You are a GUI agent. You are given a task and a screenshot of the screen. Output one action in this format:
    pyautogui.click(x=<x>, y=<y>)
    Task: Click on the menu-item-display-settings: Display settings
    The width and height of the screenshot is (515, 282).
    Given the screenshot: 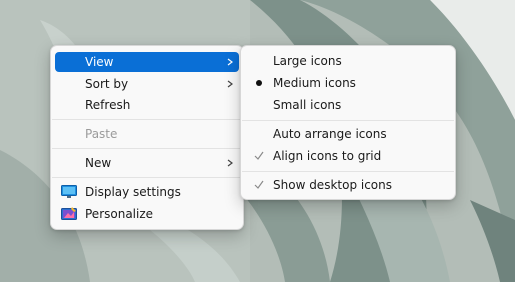 What is the action you would take?
    pyautogui.click(x=147, y=192)
    